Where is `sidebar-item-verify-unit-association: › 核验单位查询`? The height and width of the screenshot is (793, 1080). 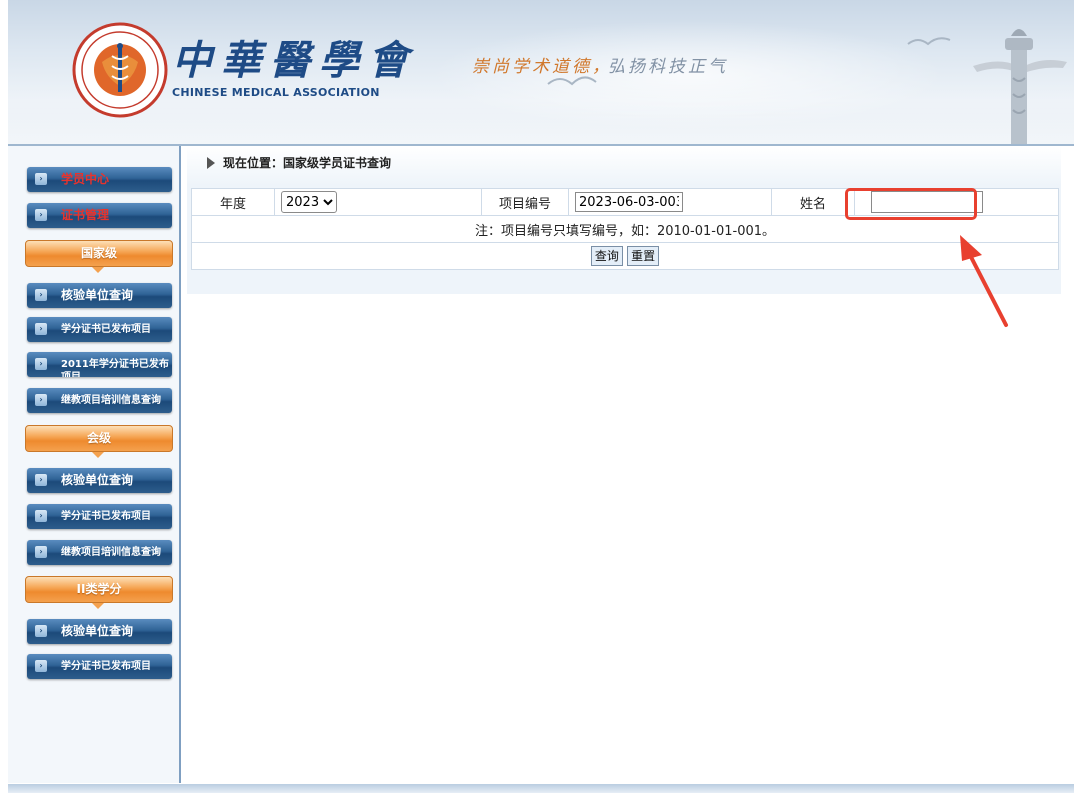 sidebar-item-verify-unit-association: › 核验单位查询 is located at coordinates (99, 480).